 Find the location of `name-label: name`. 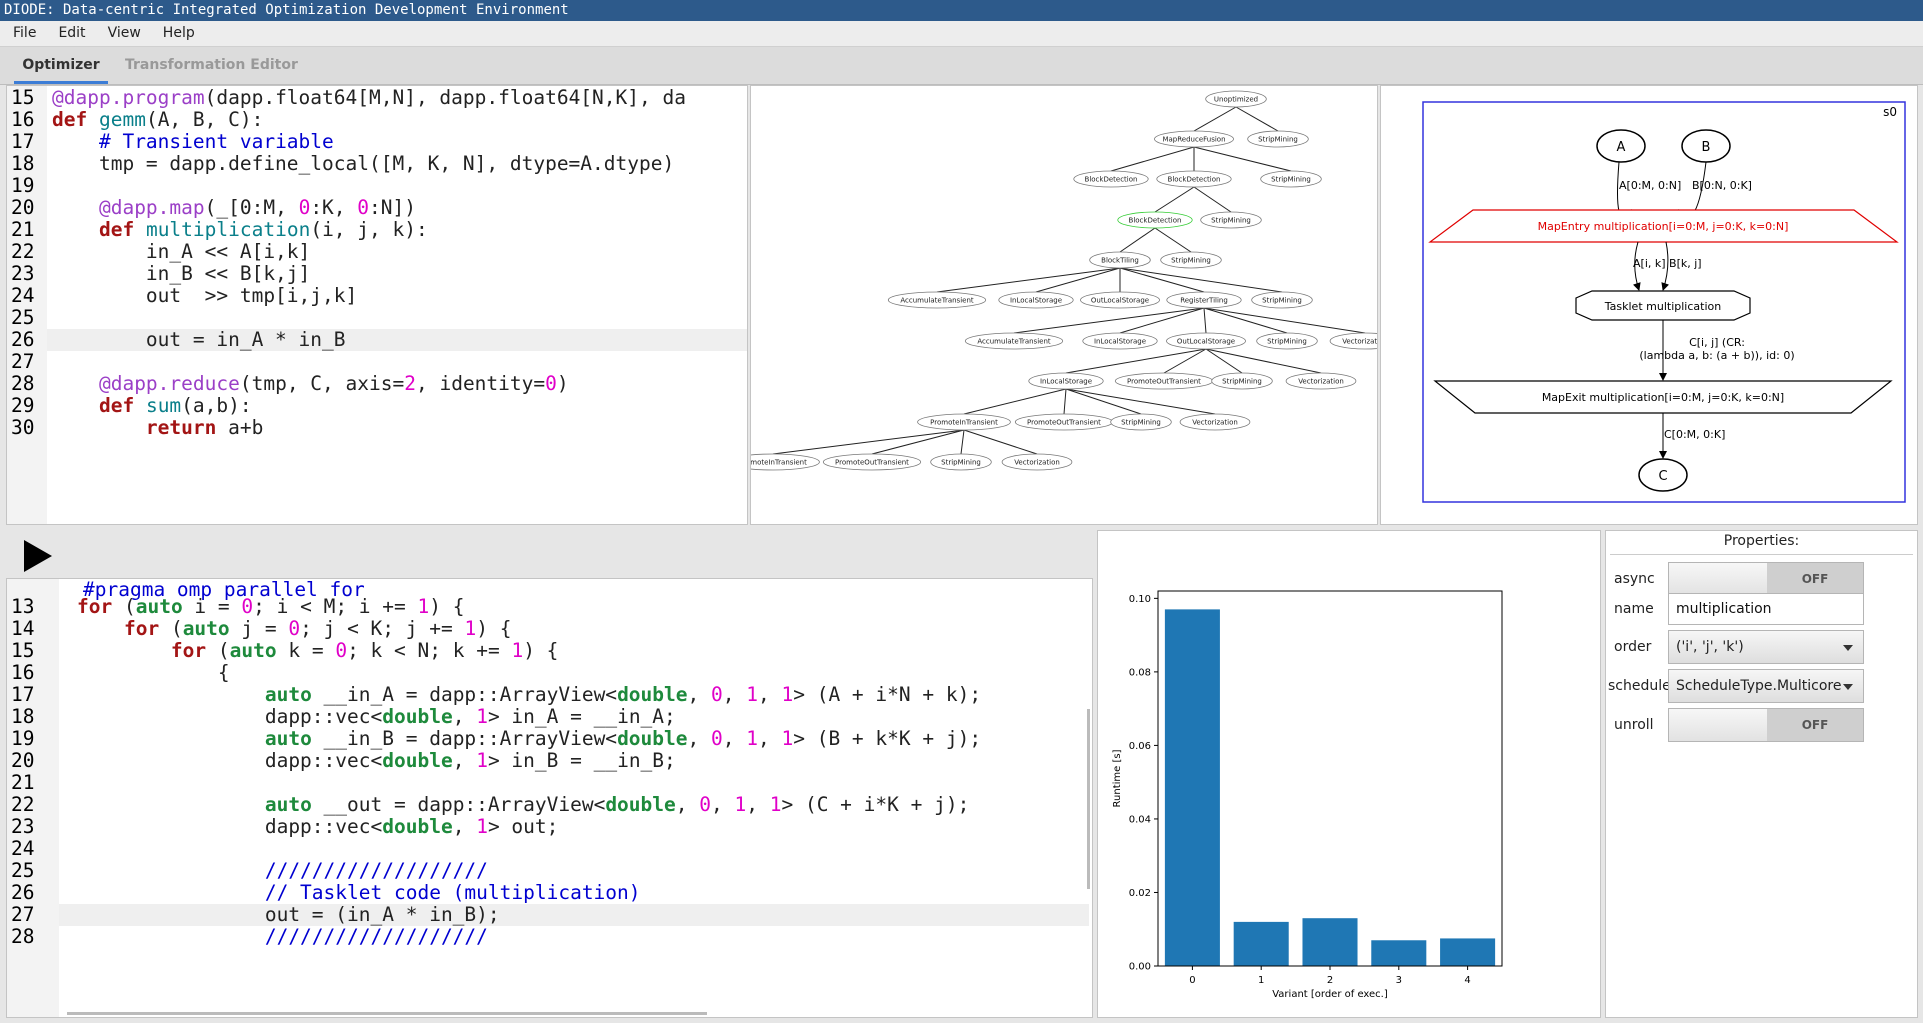

name-label: name is located at coordinates (1634, 609).